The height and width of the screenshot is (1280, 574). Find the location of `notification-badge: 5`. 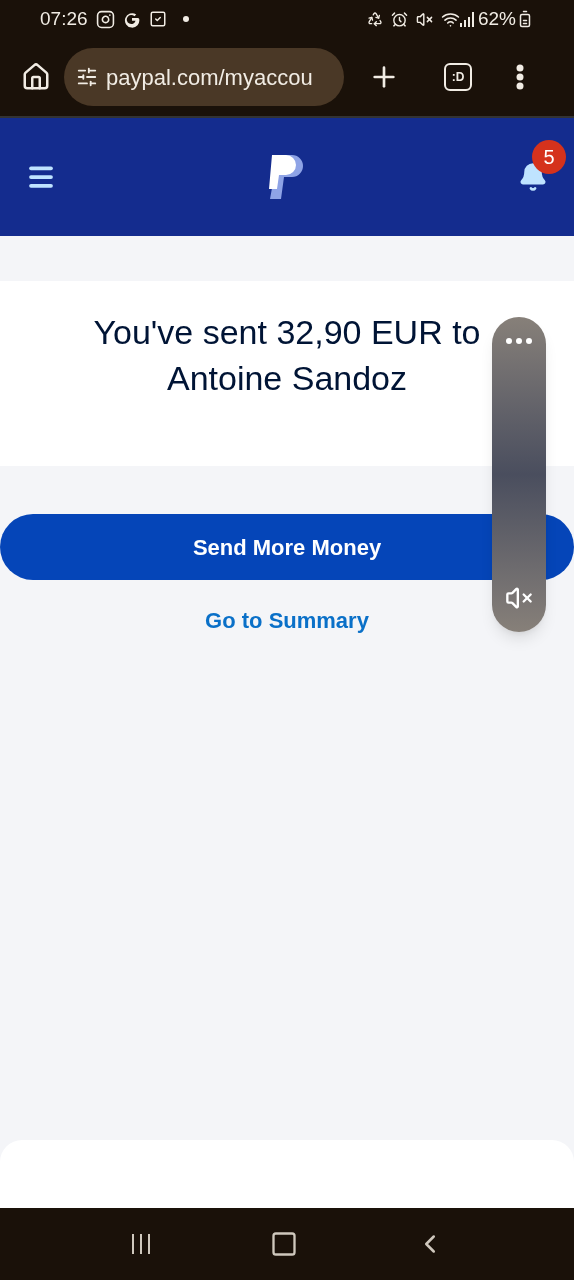

notification-badge: 5 is located at coordinates (549, 157).